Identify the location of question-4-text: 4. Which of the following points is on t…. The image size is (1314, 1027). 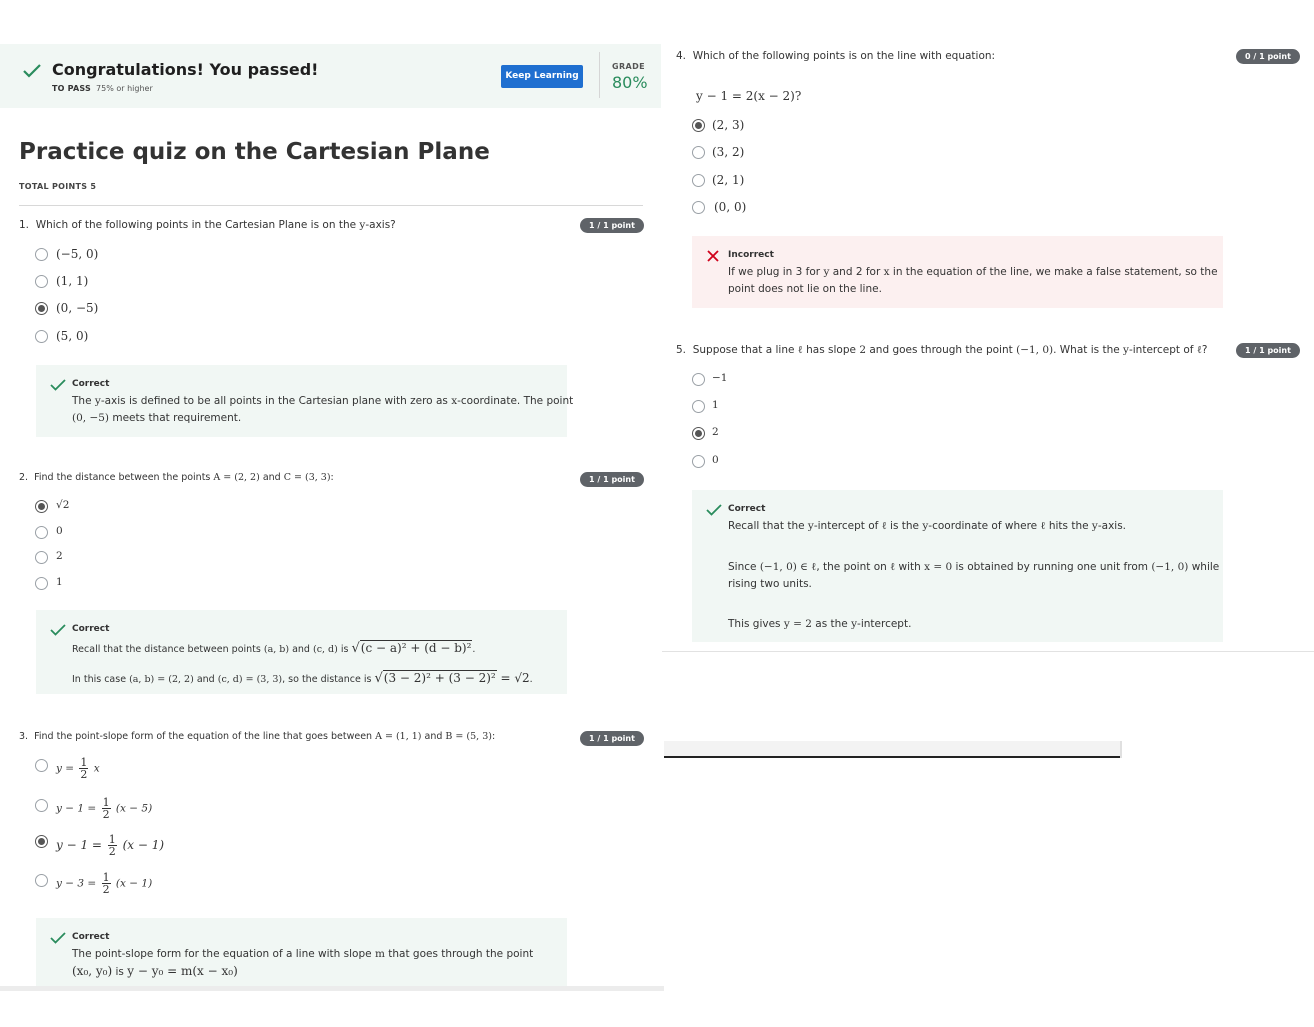
(835, 56).